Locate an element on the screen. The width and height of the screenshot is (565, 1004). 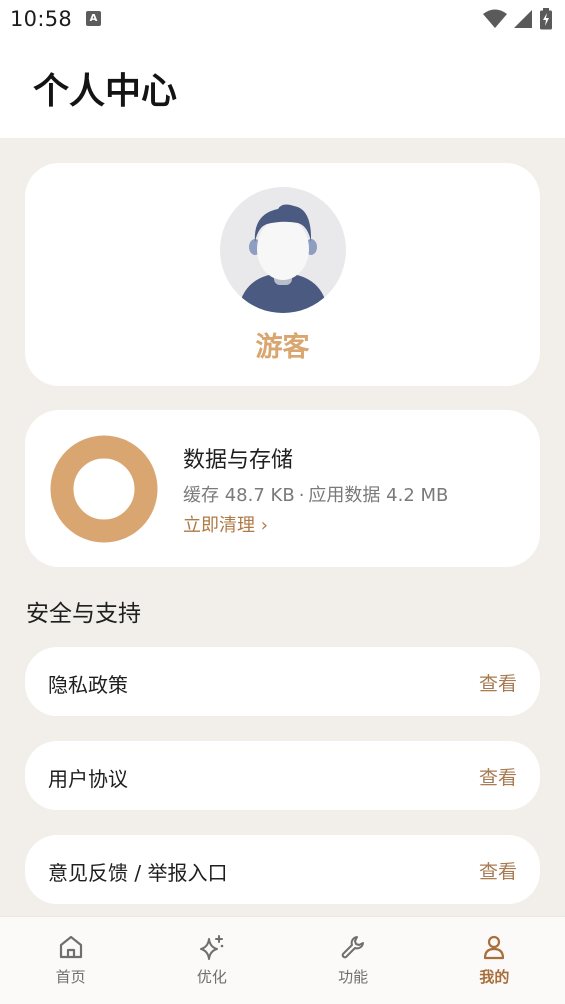
status-bar: 10:58 A is located at coordinates (282, 19).